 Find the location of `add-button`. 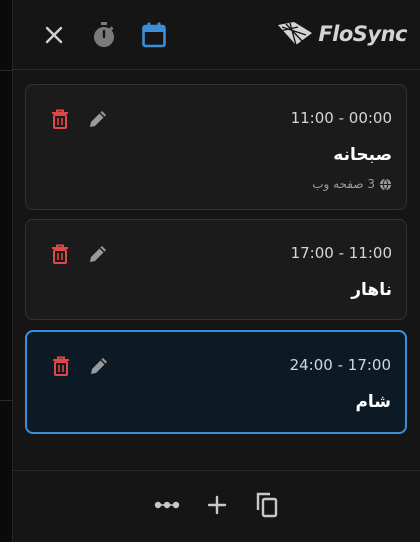

add-button is located at coordinates (217, 505).